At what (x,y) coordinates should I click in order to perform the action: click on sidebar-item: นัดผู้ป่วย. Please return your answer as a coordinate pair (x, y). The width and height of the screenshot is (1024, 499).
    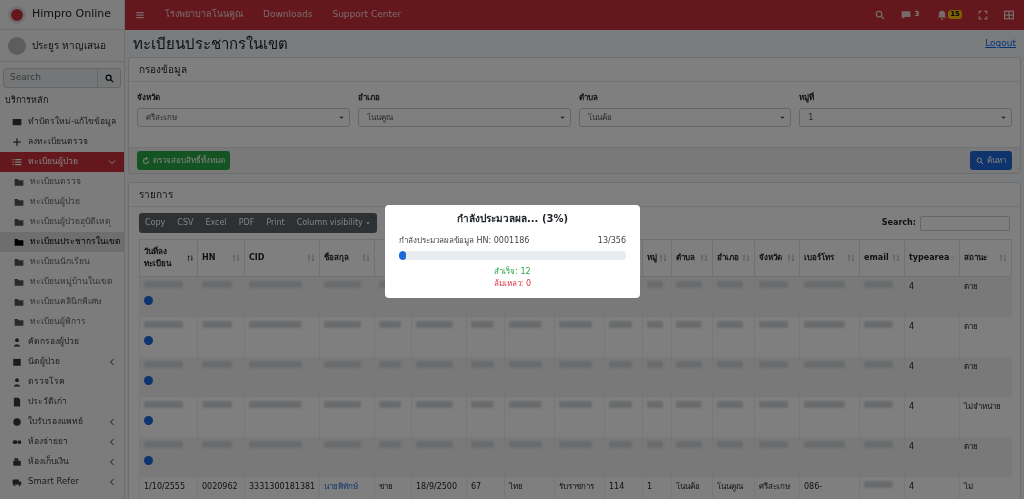
    Looking at the image, I should click on (62, 361).